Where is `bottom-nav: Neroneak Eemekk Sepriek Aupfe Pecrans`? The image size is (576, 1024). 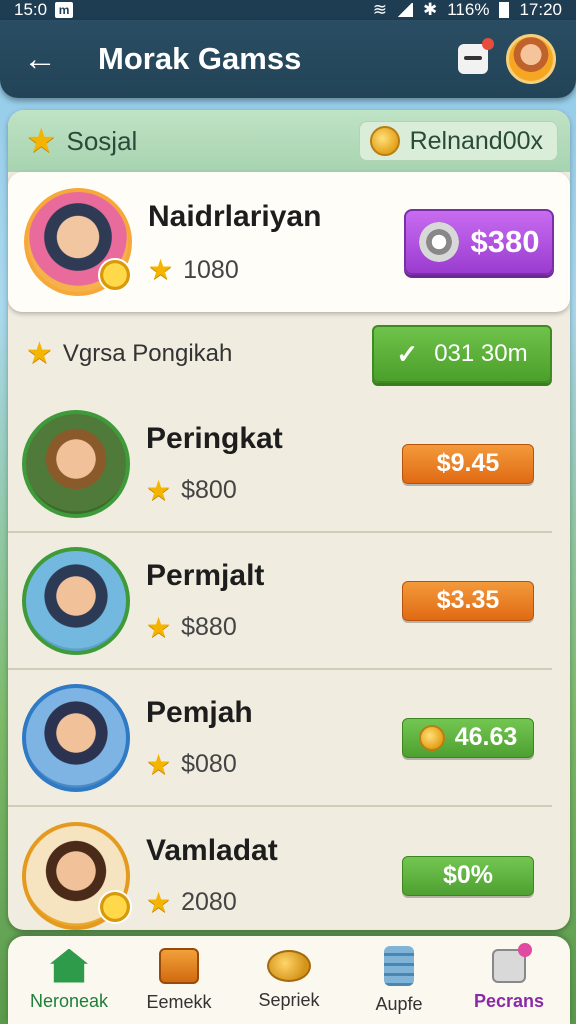
bottom-nav: Neroneak Eemekk Sepriek Aupfe Pecrans is located at coordinates (289, 980).